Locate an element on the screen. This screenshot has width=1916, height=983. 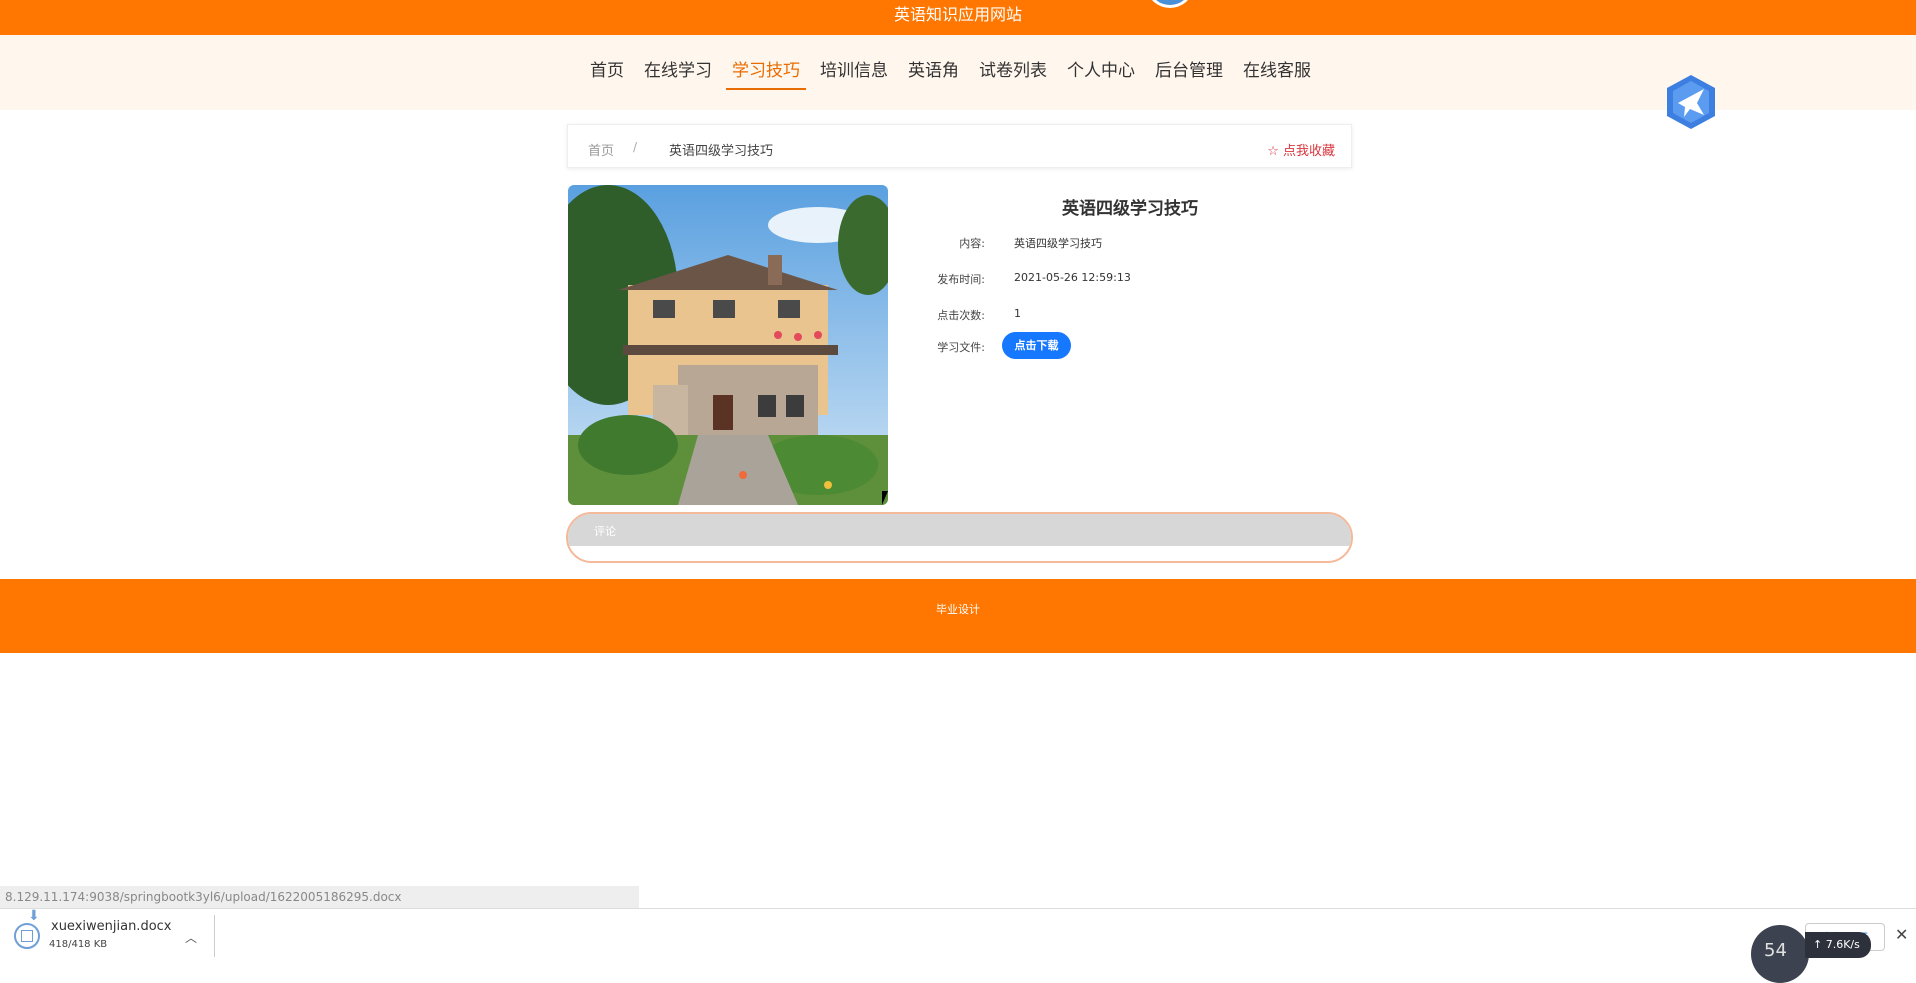
nav-item-study-tips: 学习技巧 is located at coordinates (766, 75).